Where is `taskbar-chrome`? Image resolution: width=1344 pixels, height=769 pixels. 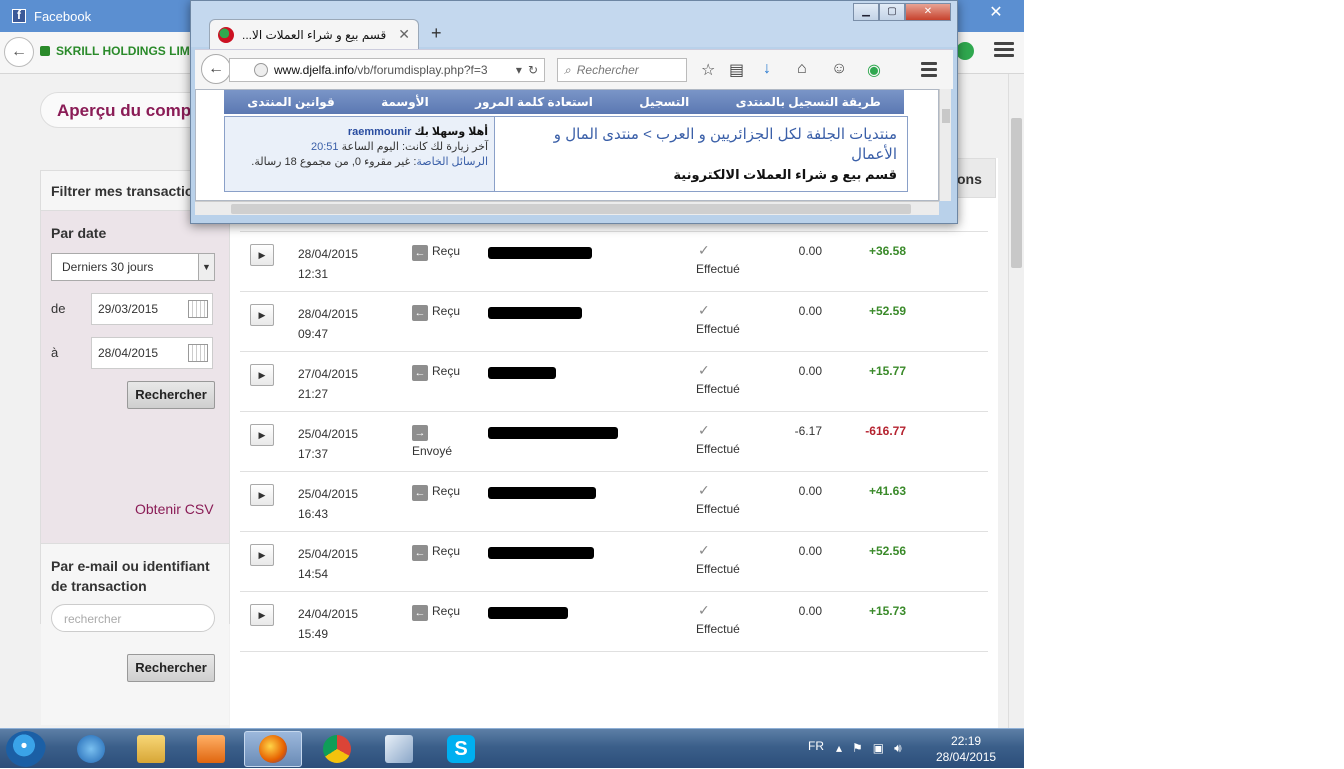 taskbar-chrome is located at coordinates (337, 749).